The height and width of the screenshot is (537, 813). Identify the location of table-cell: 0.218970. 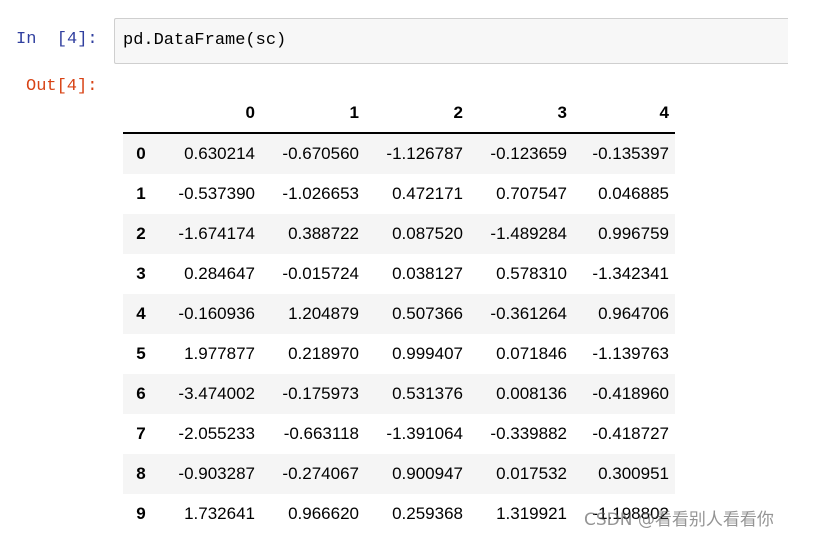
(323, 353).